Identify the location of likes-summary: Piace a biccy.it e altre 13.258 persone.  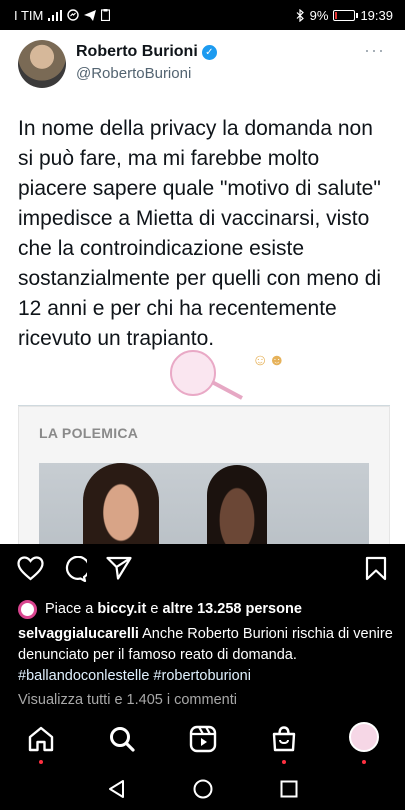
(208, 609).